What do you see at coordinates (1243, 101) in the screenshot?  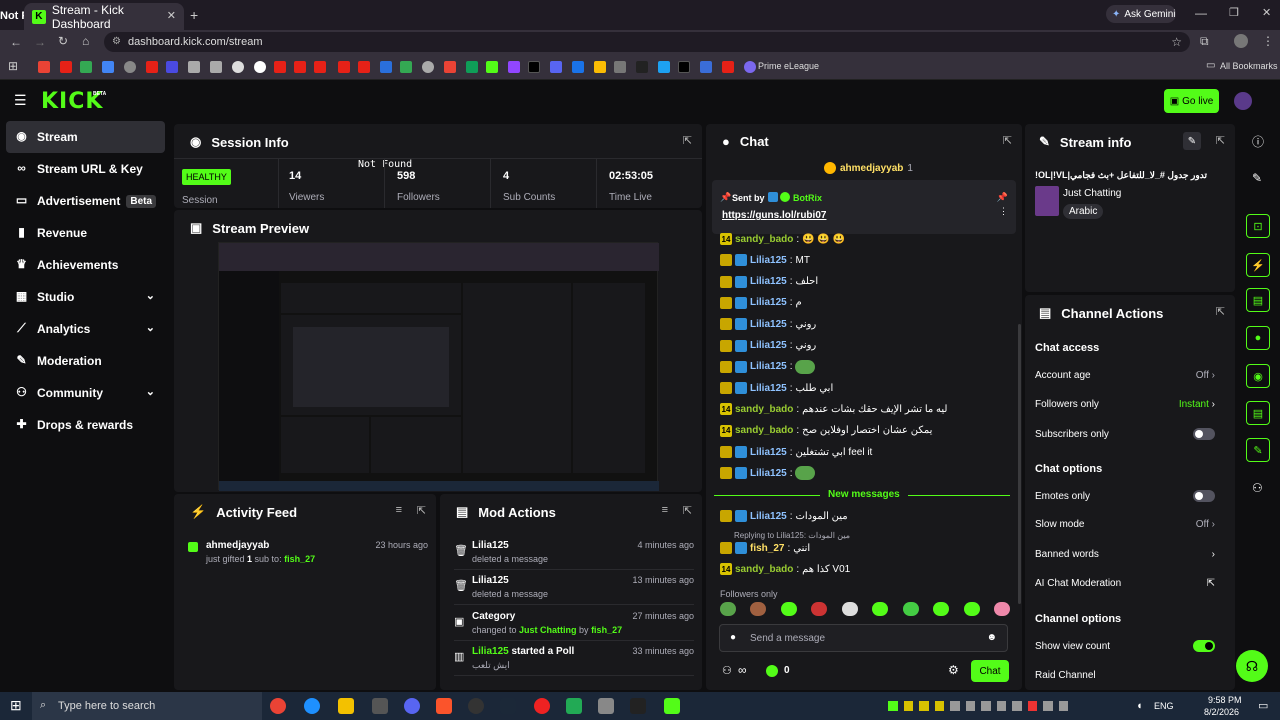 I see `user-avatar` at bounding box center [1243, 101].